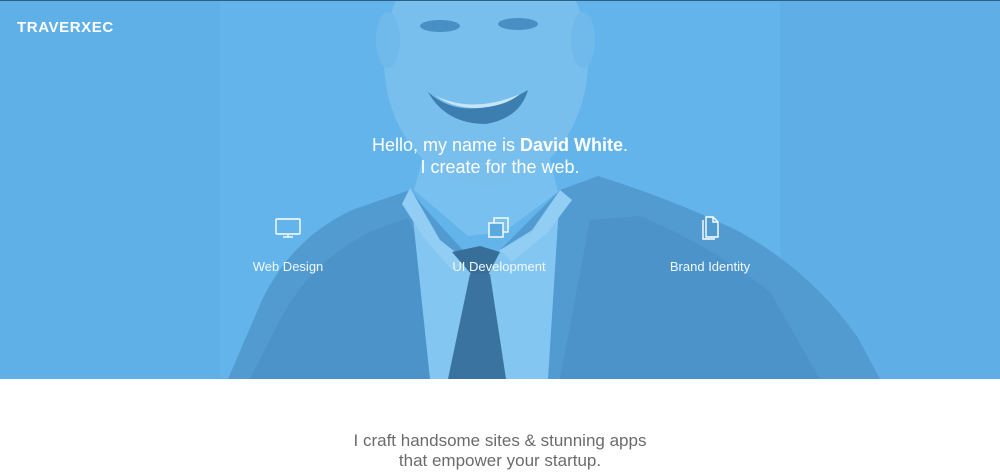 This screenshot has height=473, width=1000. What do you see at coordinates (710, 266) in the screenshot?
I see `service-label: Brand Identity` at bounding box center [710, 266].